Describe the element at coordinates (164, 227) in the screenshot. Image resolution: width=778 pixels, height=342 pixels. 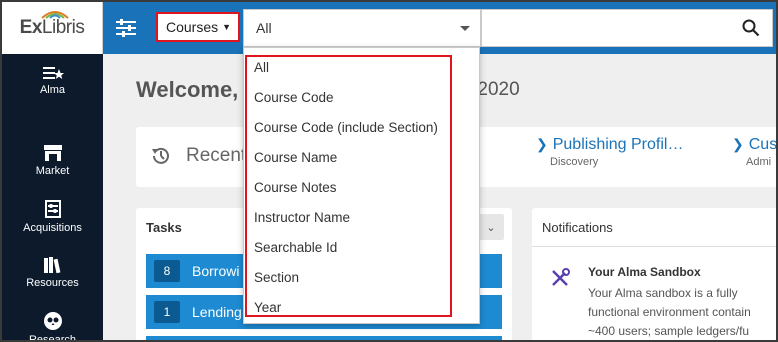
I see `tasks-title: Tasks` at that location.